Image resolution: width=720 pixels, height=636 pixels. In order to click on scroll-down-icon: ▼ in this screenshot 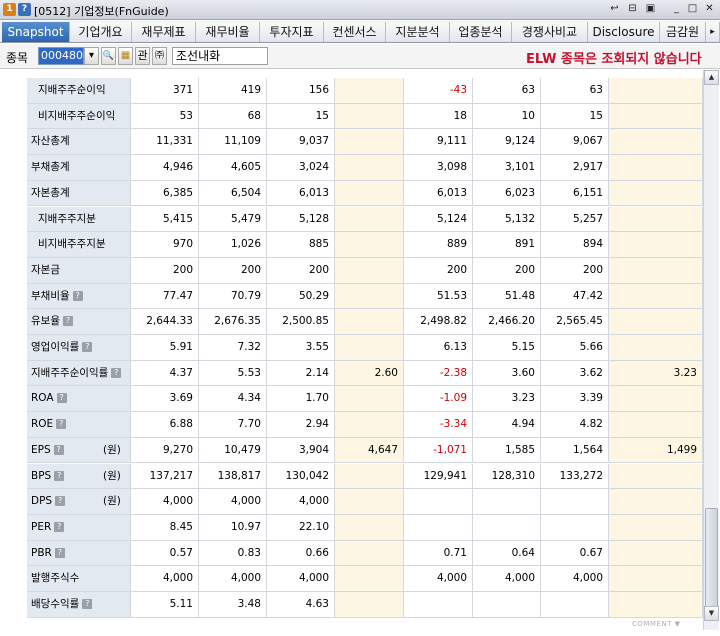, I will do `click(711, 613)`.